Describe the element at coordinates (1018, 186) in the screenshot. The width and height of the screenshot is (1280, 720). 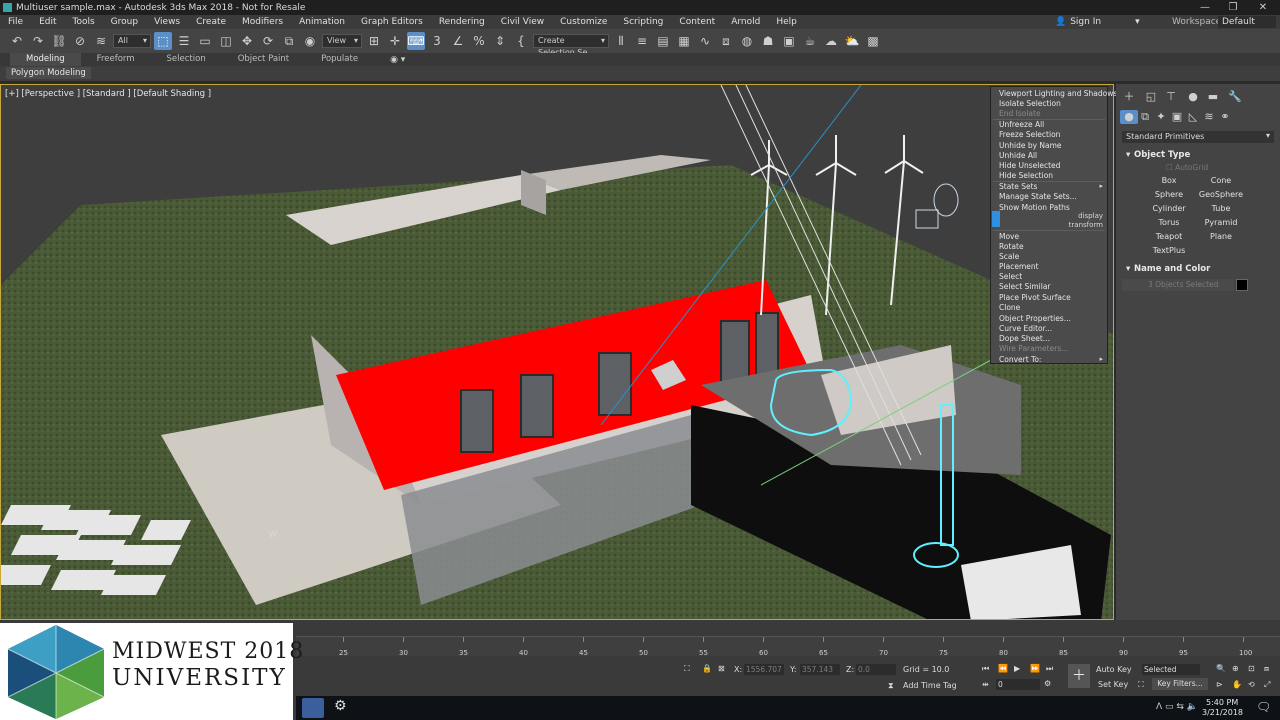
I see `quad-item-state-sets: State Sets` at that location.